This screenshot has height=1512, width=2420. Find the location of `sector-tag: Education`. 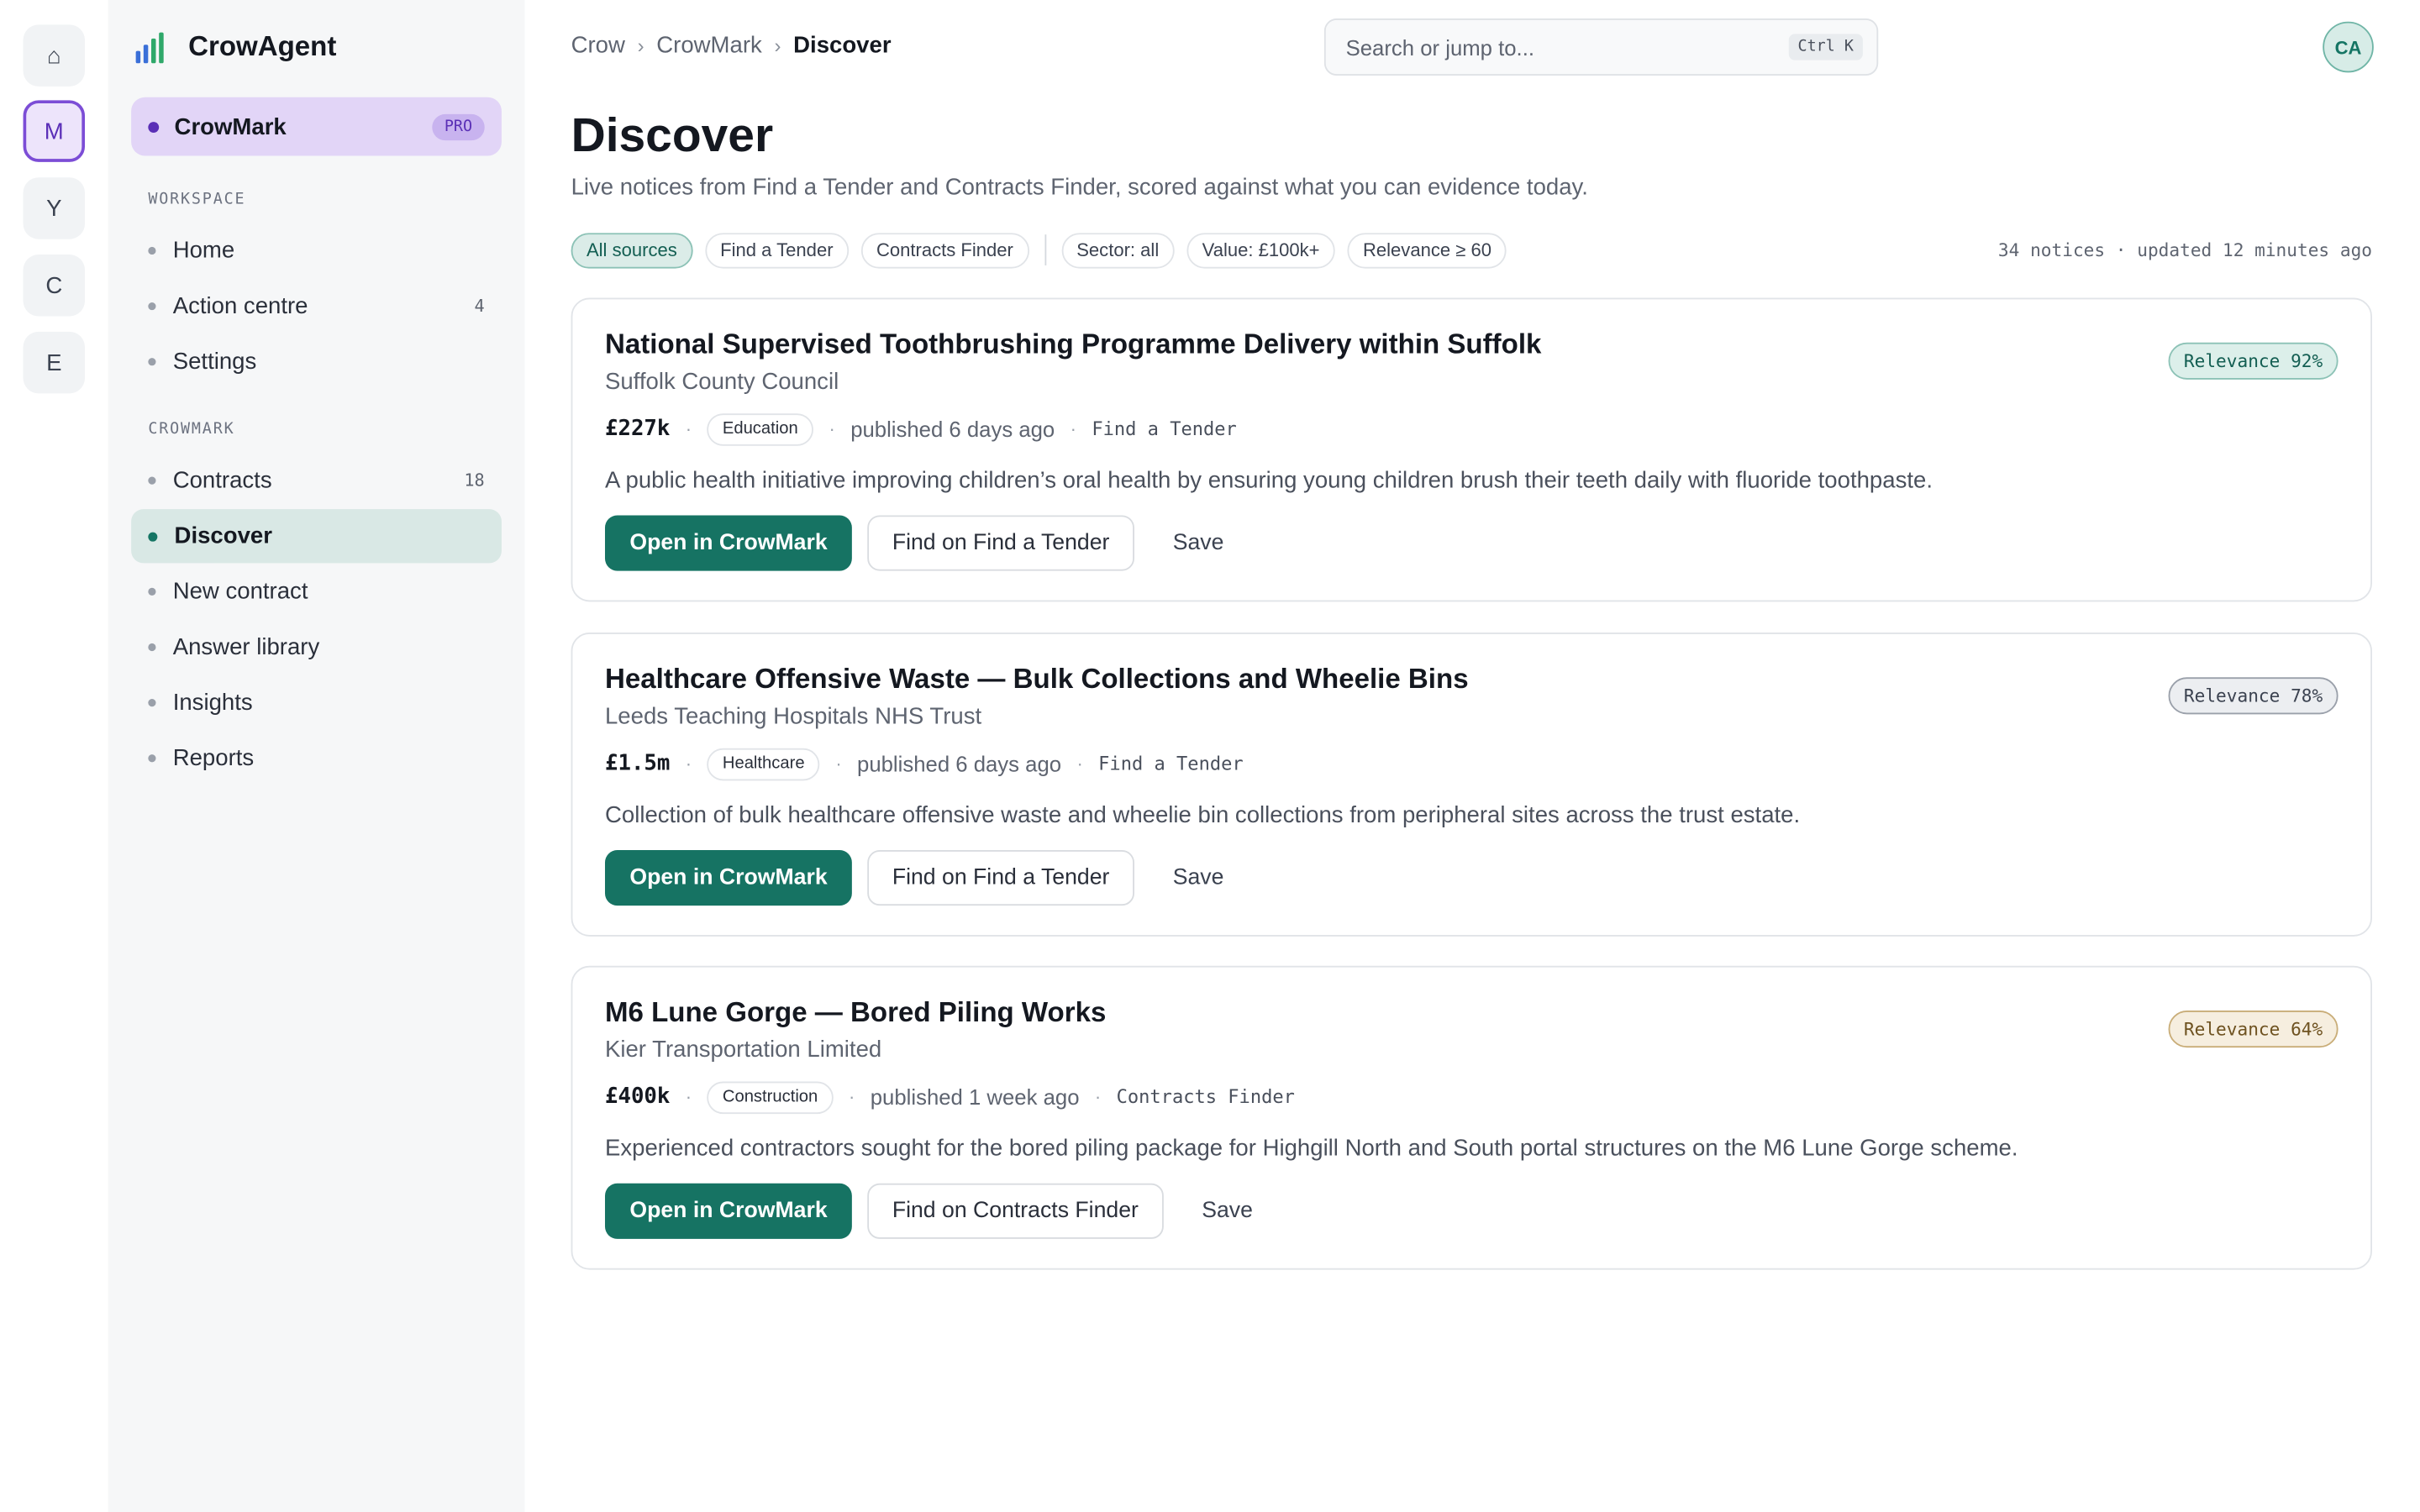

sector-tag: Education is located at coordinates (761, 428).